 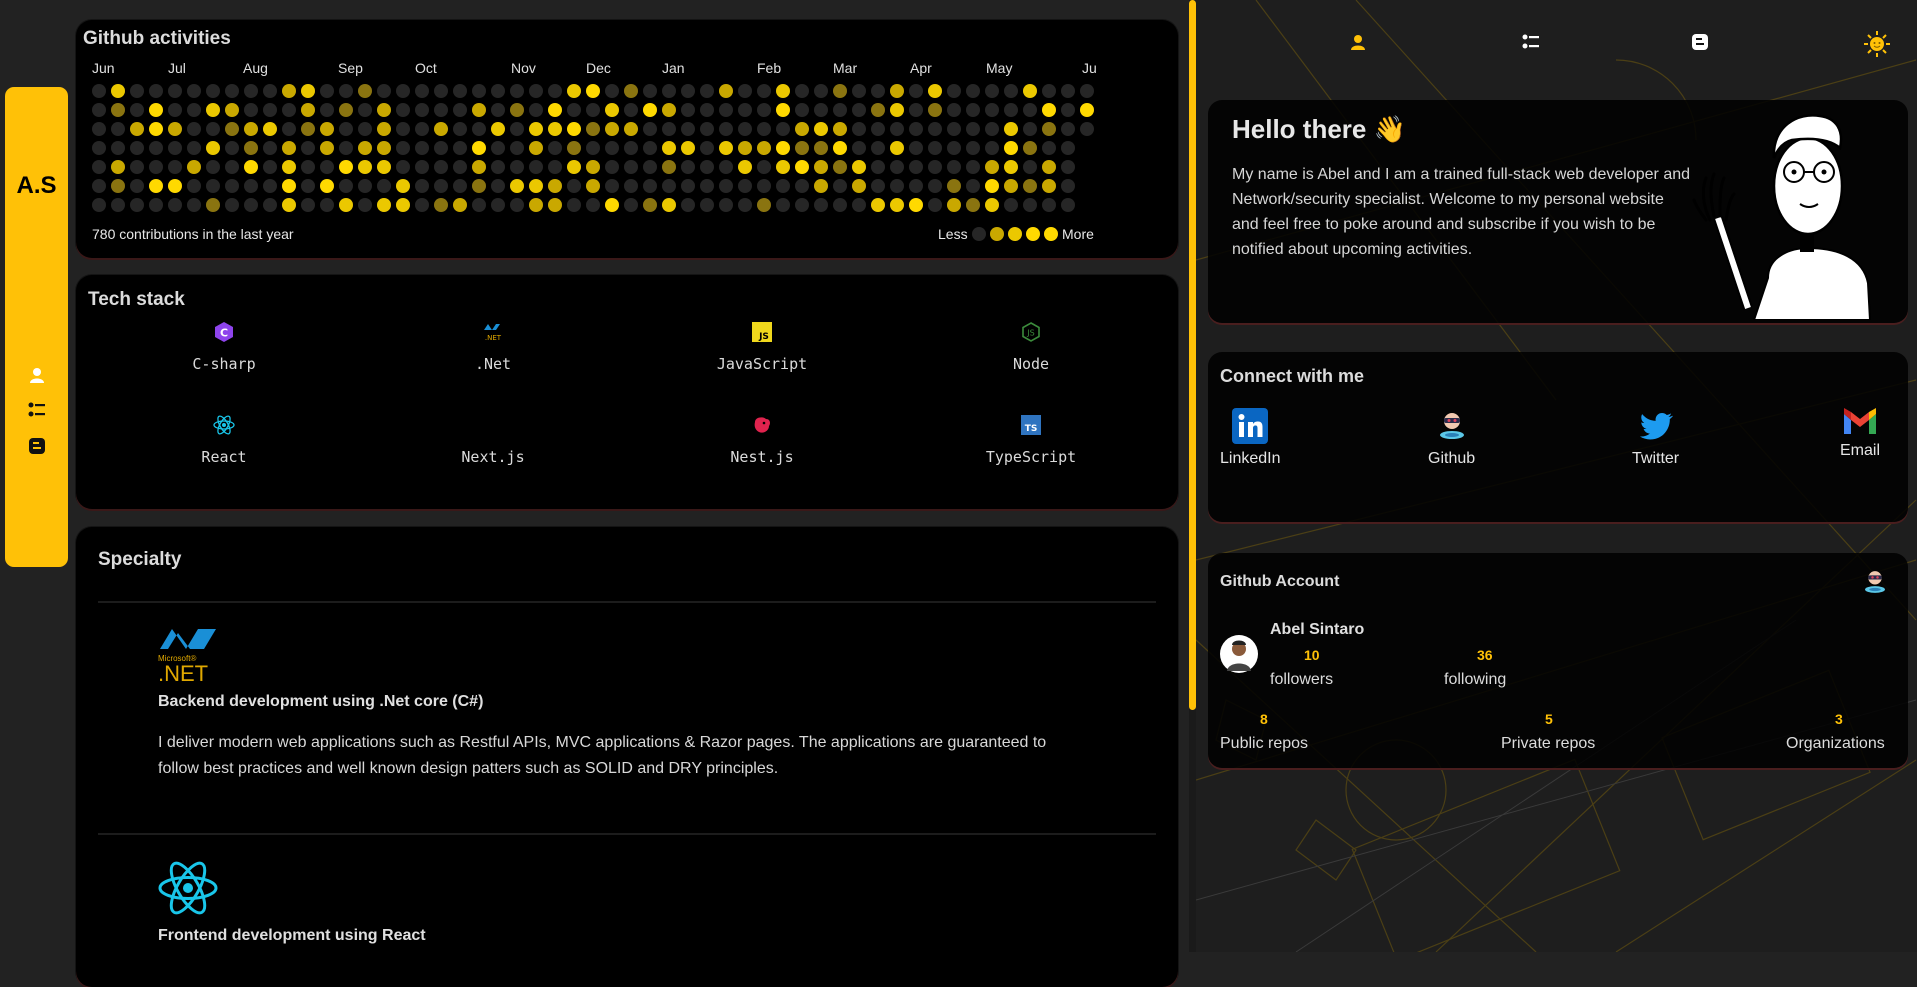 I want to click on dotnet-logo-text: .NET, so click(x=183, y=673).